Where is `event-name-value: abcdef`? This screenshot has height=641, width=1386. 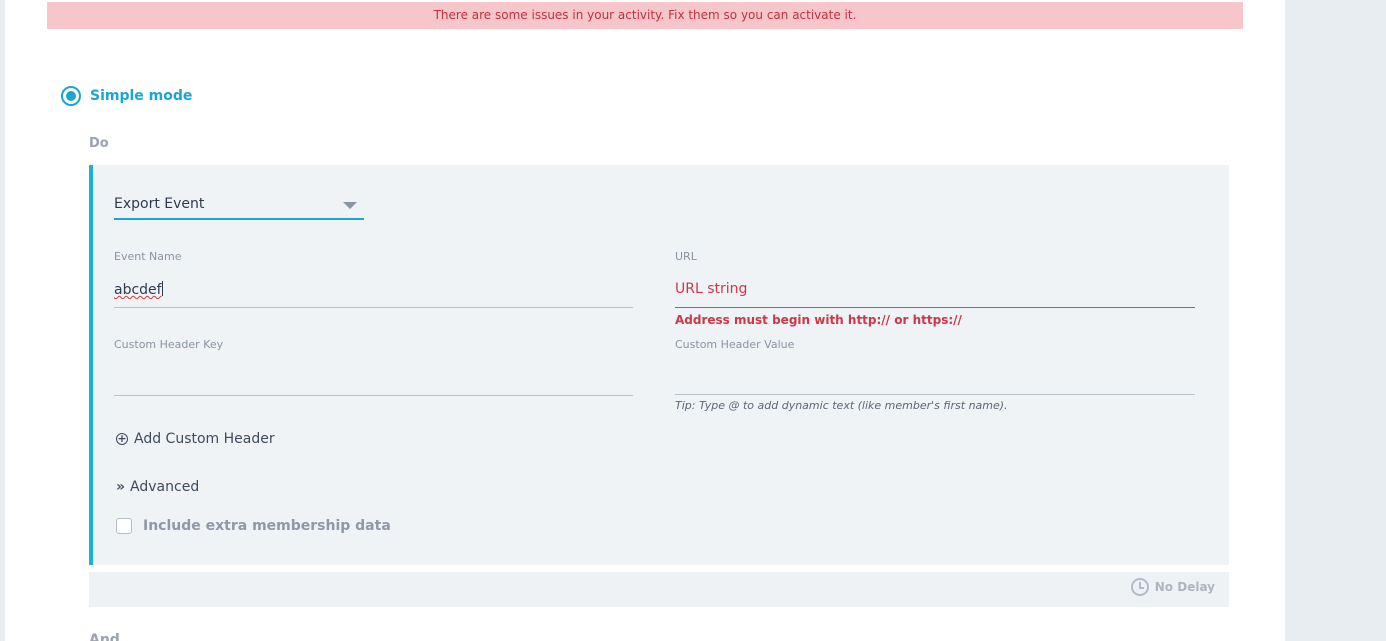
event-name-value: abcdef is located at coordinates (138, 290).